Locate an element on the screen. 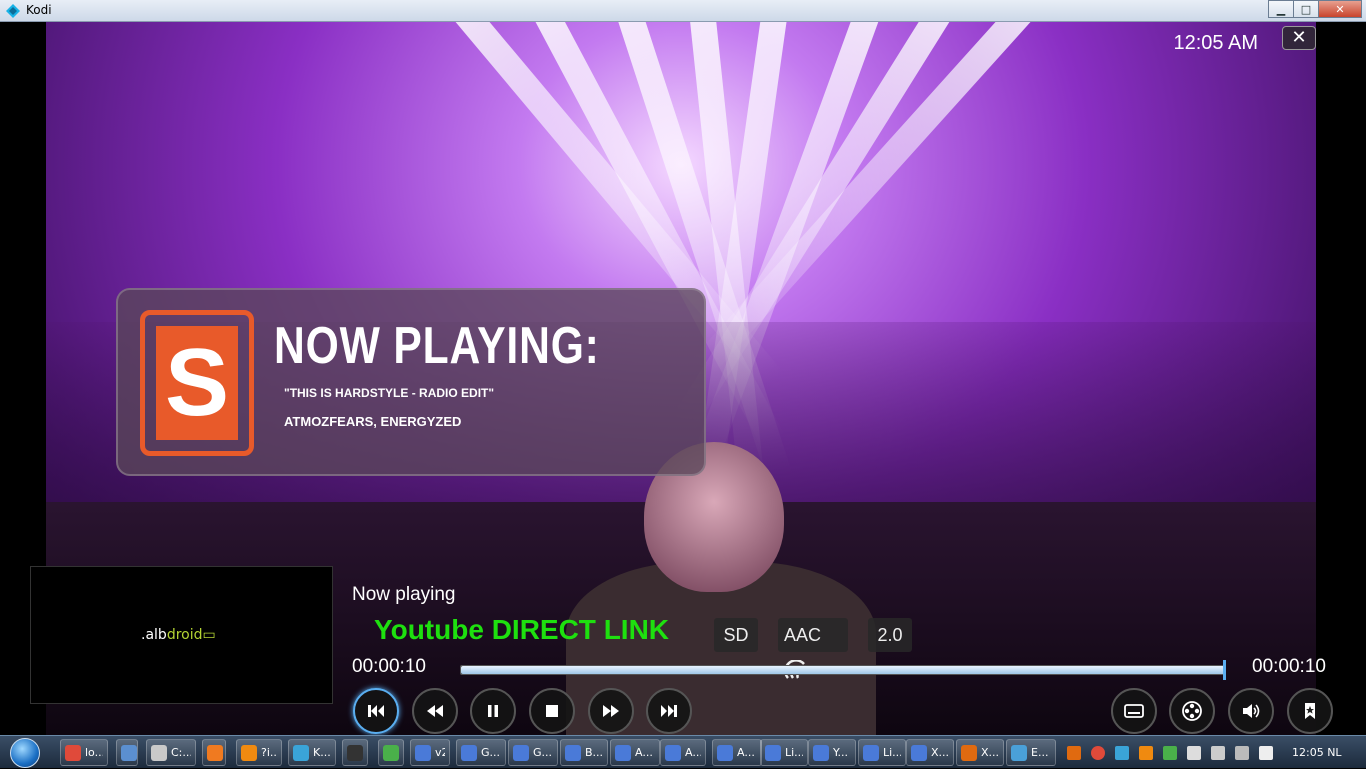 The width and height of the screenshot is (1366, 769). windows-logo-icon is located at coordinates (25, 752).